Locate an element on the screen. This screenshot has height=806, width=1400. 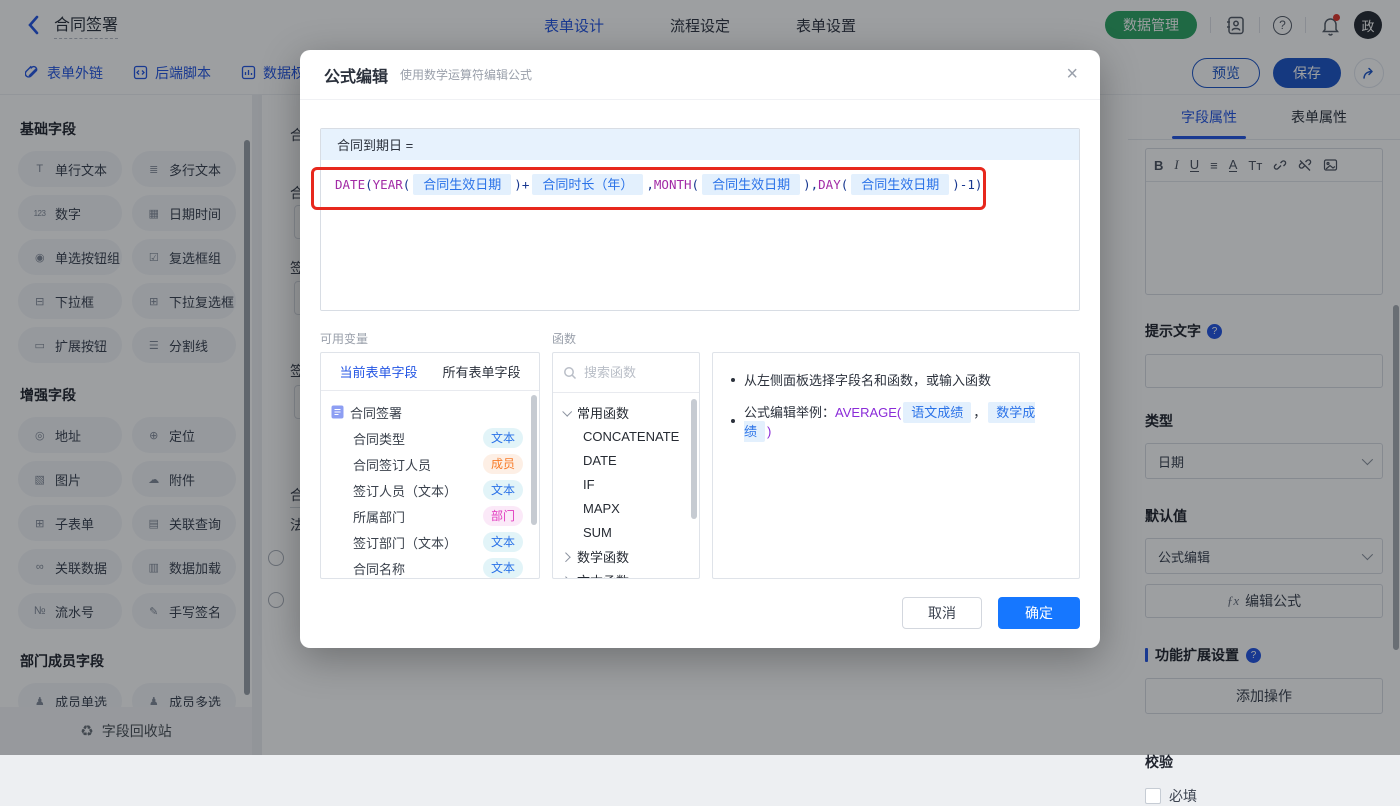
variable-row: 签订人员（文本） 文本 is located at coordinates (430, 490).